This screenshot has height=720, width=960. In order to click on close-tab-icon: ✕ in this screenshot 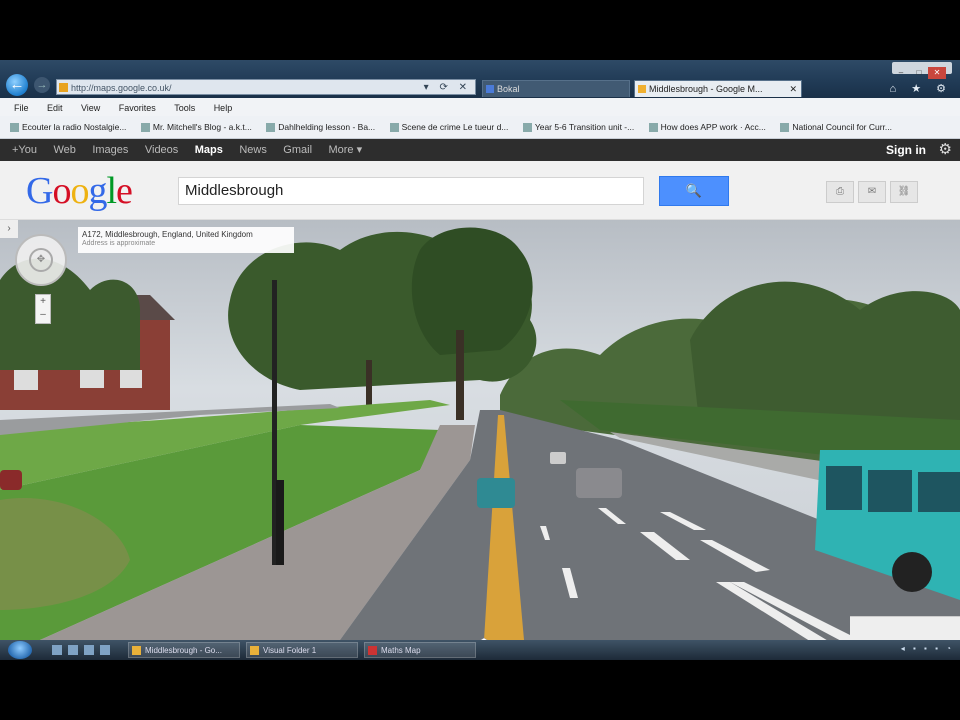, I will do `click(793, 89)`.